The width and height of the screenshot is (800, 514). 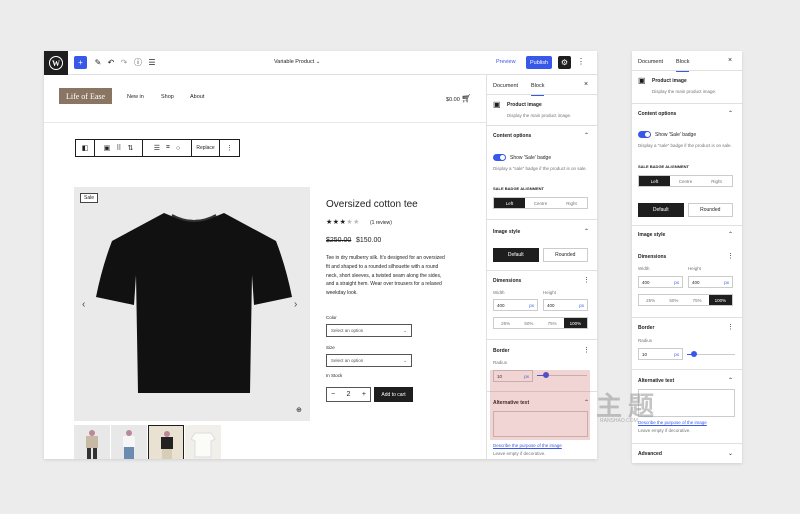 What do you see at coordinates (98, 62) in the screenshot?
I see `edit-pencil-icon: ✎` at bounding box center [98, 62].